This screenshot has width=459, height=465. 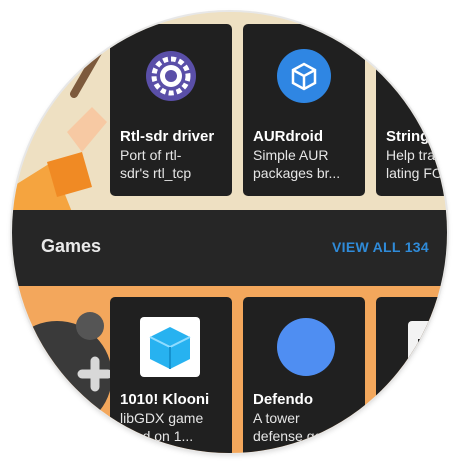 I want to click on section-title: Games, so click(x=71, y=246).